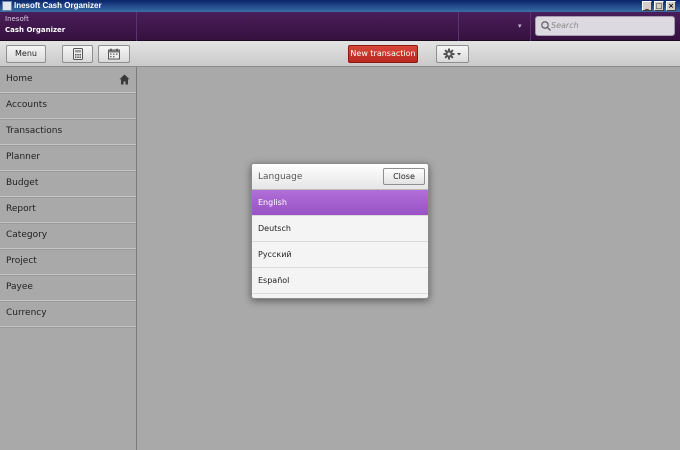  What do you see at coordinates (68, 288) in the screenshot?
I see `sidebar-item-payee: Payee` at bounding box center [68, 288].